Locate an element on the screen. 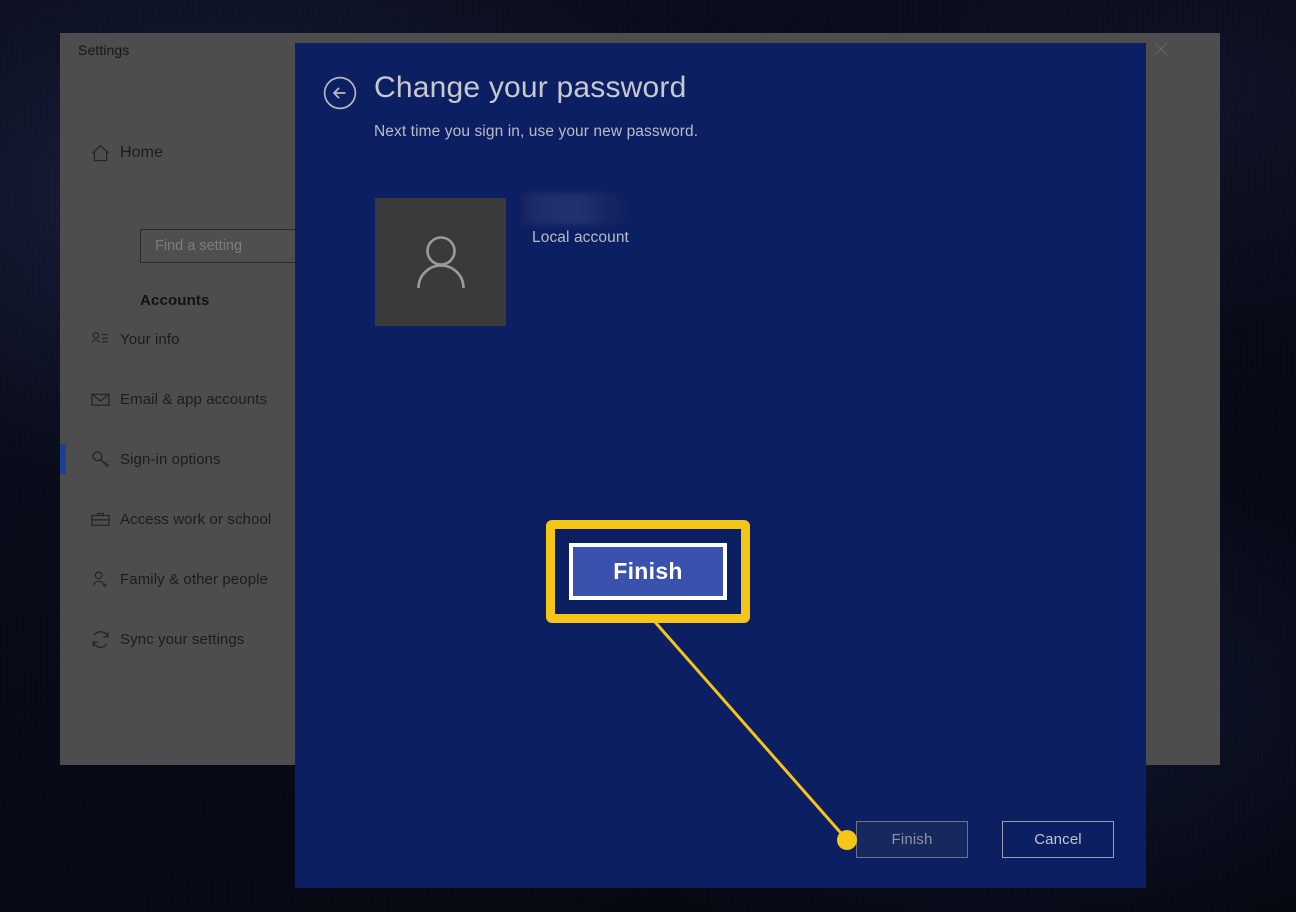  settings-window-title: Settings is located at coordinates (104, 50).